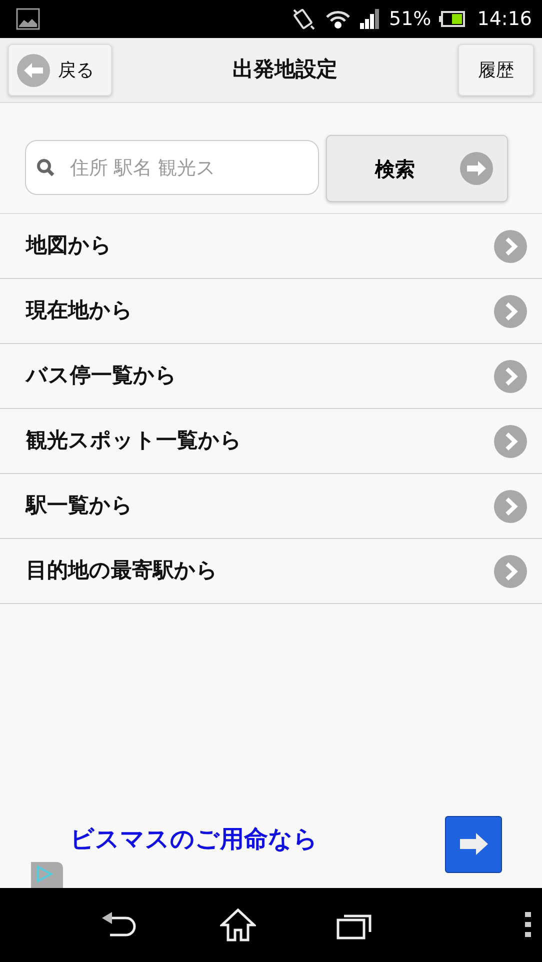 The image size is (542, 962). Describe the element at coordinates (504, 19) in the screenshot. I see `clock-time: 14:16` at that location.